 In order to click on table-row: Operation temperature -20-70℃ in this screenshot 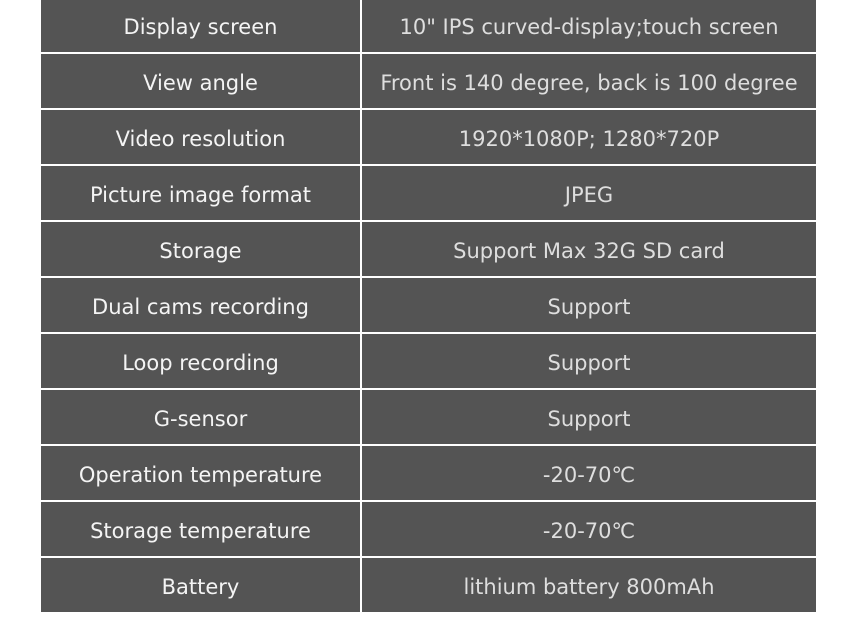, I will do `click(428, 473)`.